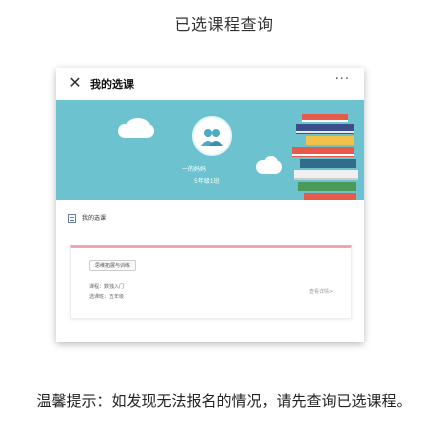 The width and height of the screenshot is (448, 447). Describe the element at coordinates (207, 181) in the screenshot. I see `user-grade: 5年级1班` at that location.